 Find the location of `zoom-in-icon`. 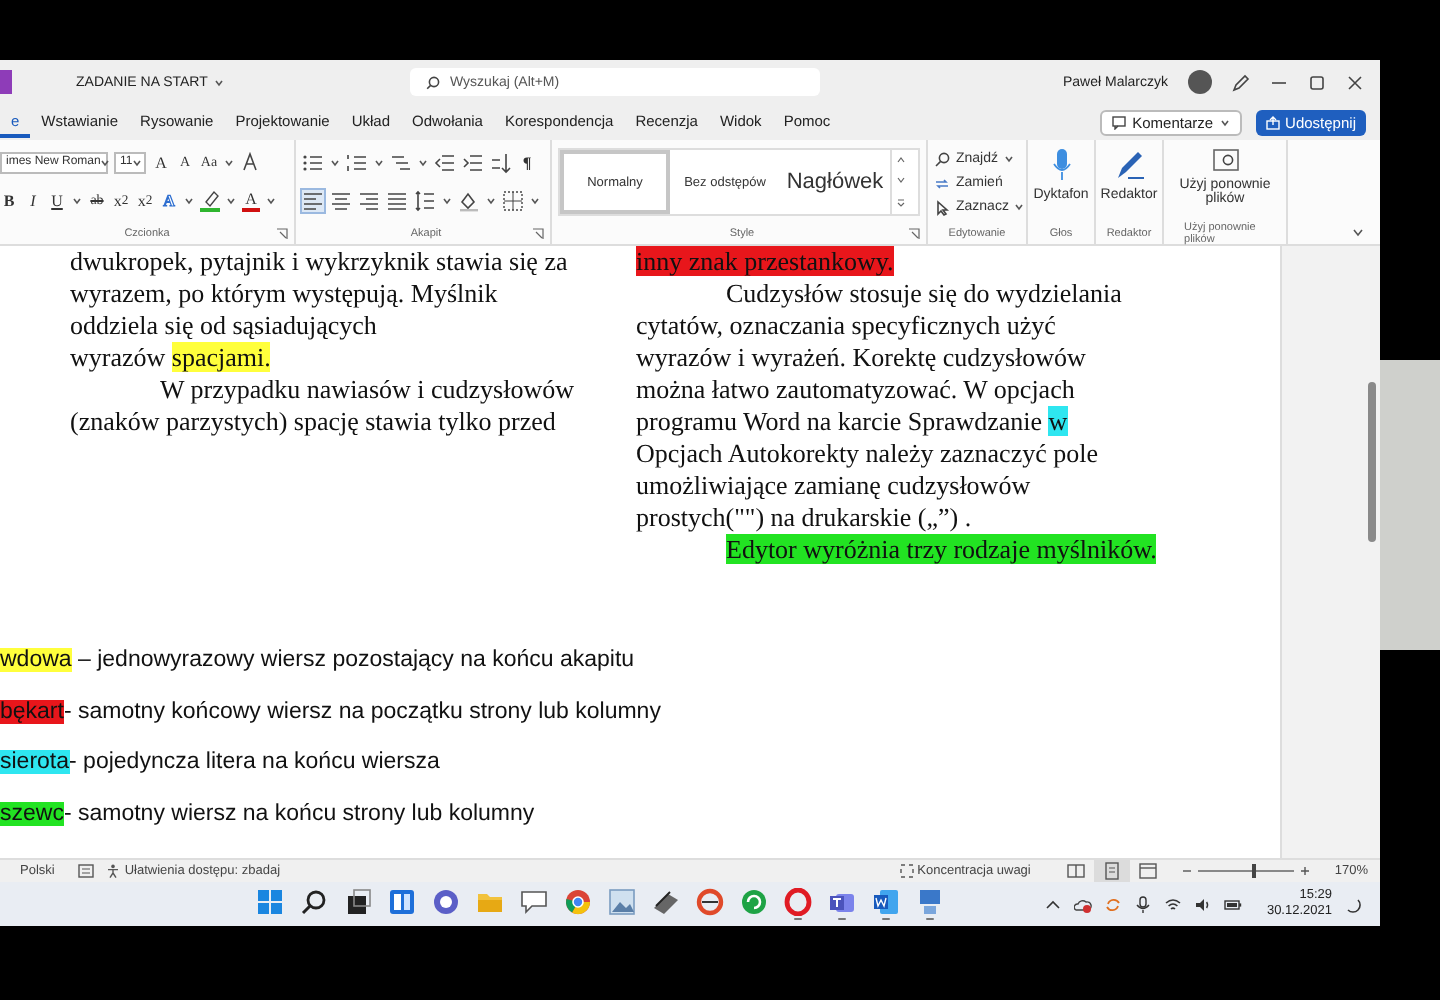

zoom-in-icon is located at coordinates (1305, 871).